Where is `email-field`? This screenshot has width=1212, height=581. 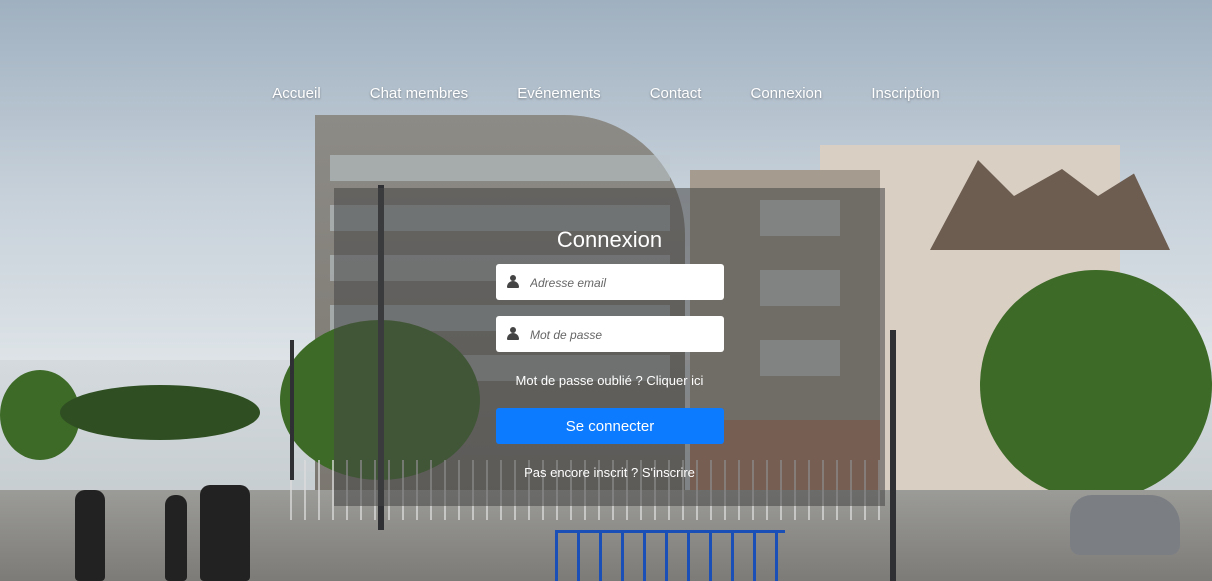
email-field is located at coordinates (610, 283).